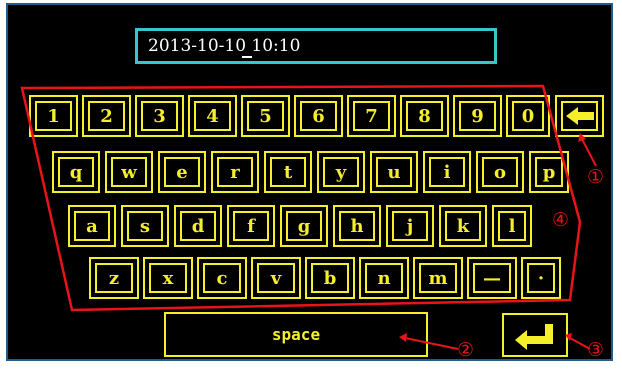  Describe the element at coordinates (596, 177) in the screenshot. I see `callout-marker-1: ①` at that location.